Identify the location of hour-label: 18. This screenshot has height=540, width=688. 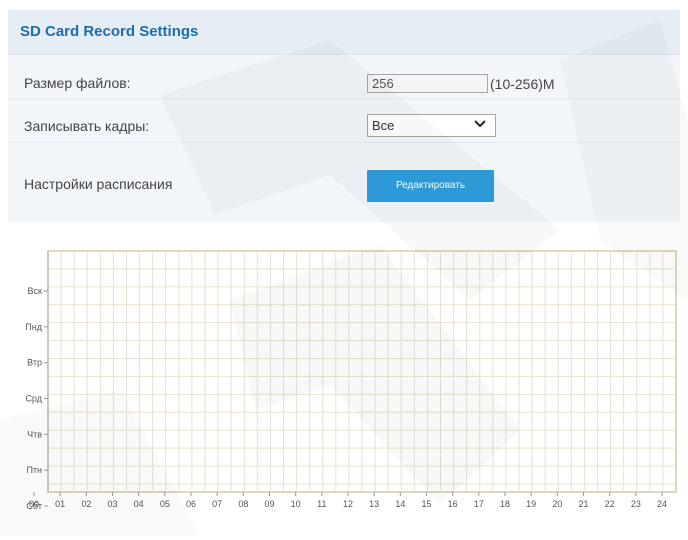
(505, 504).